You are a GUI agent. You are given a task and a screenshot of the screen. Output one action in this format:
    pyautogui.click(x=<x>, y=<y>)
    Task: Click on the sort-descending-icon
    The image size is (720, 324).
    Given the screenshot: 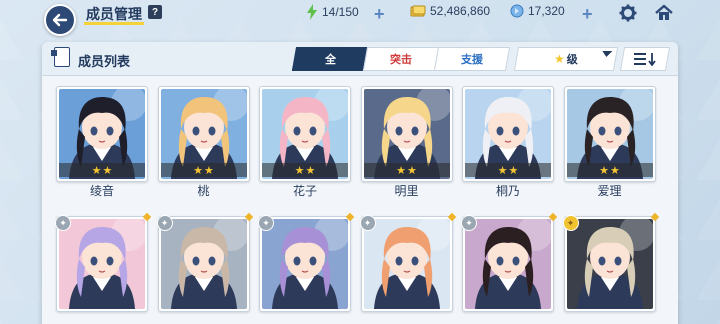 What is the action you would take?
    pyautogui.click(x=645, y=59)
    